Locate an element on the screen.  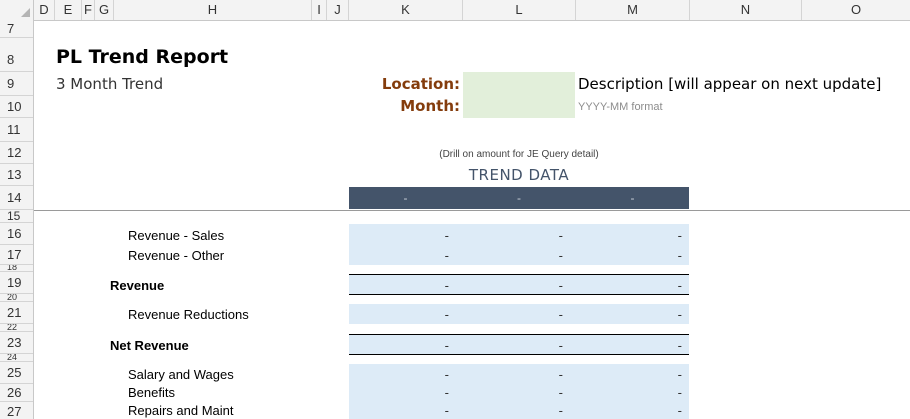
trend-header-month-3: - is located at coordinates (632, 198).